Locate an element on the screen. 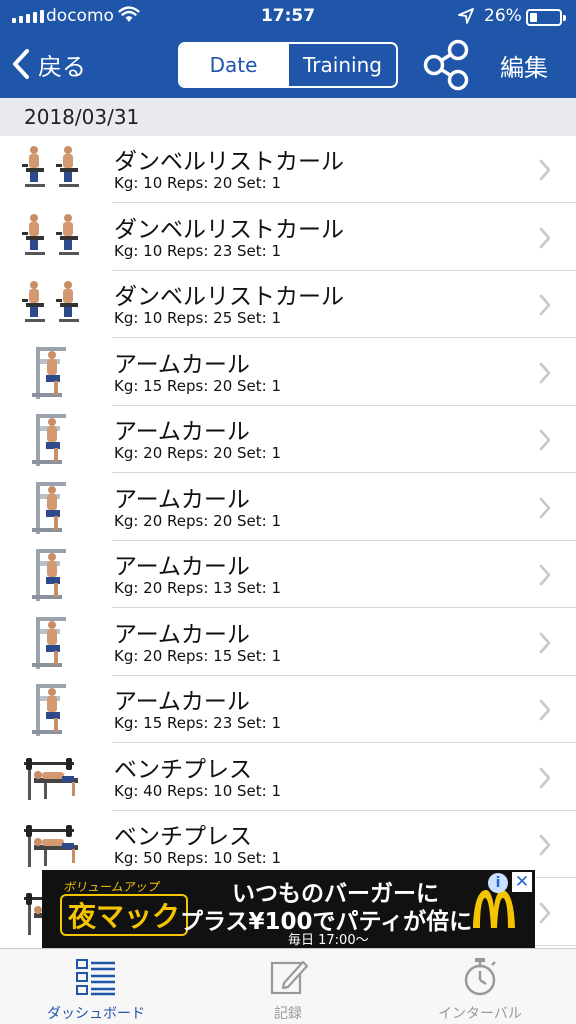  section-date: 2018/03/31 is located at coordinates (82, 117).